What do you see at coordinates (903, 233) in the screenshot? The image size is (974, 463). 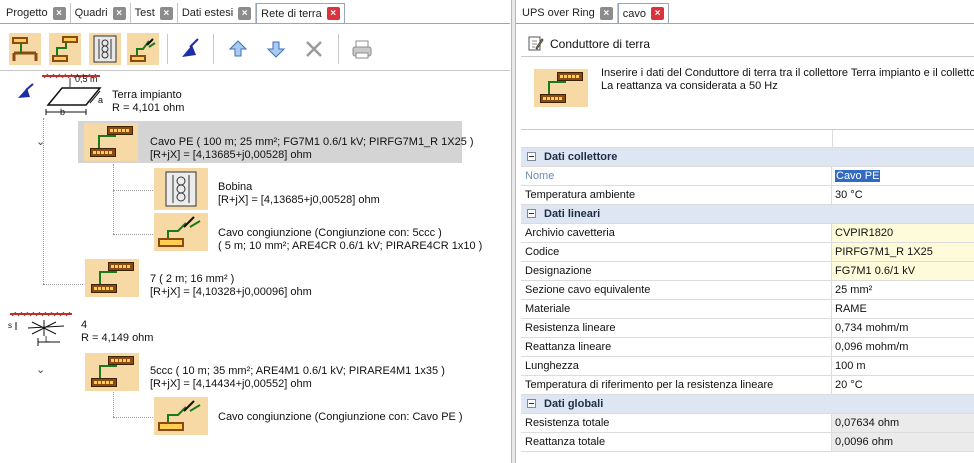 I see `property-value: CVPIR1820` at bounding box center [903, 233].